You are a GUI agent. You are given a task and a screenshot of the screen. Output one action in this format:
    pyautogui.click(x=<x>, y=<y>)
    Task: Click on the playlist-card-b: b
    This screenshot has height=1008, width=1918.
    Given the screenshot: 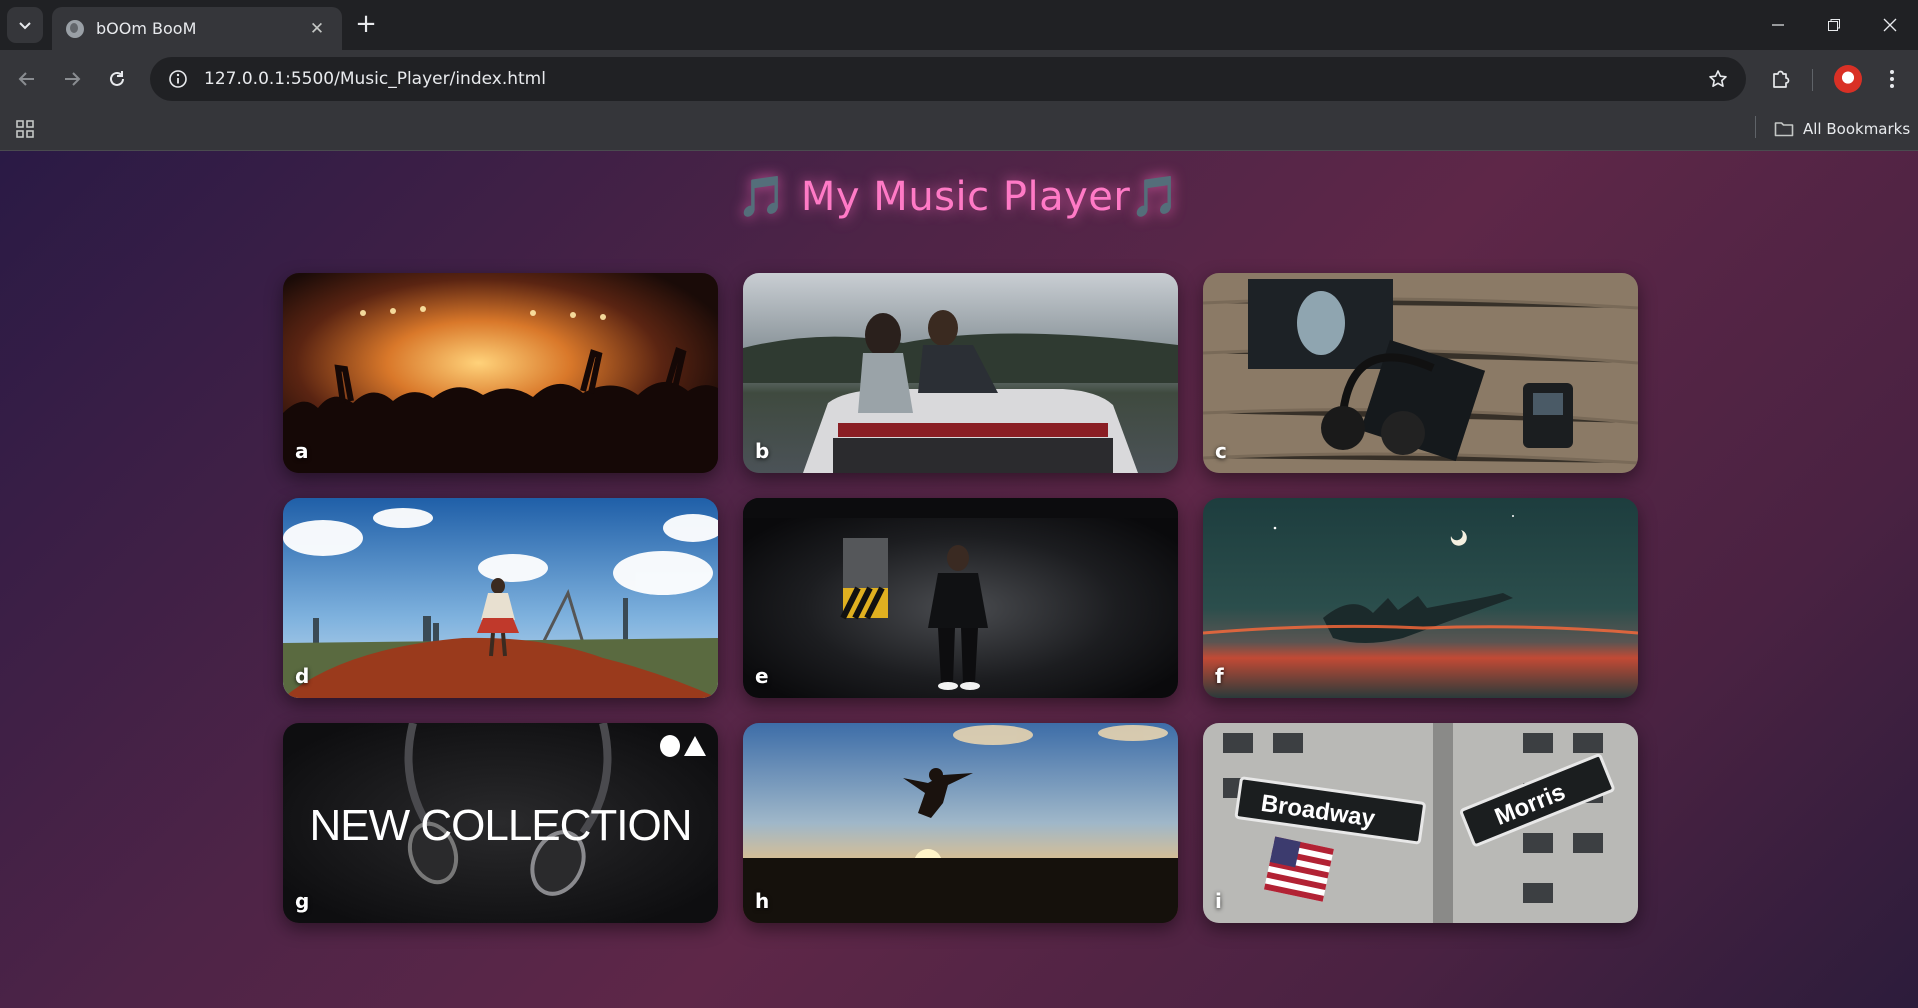 What is the action you would take?
    pyautogui.click(x=960, y=373)
    